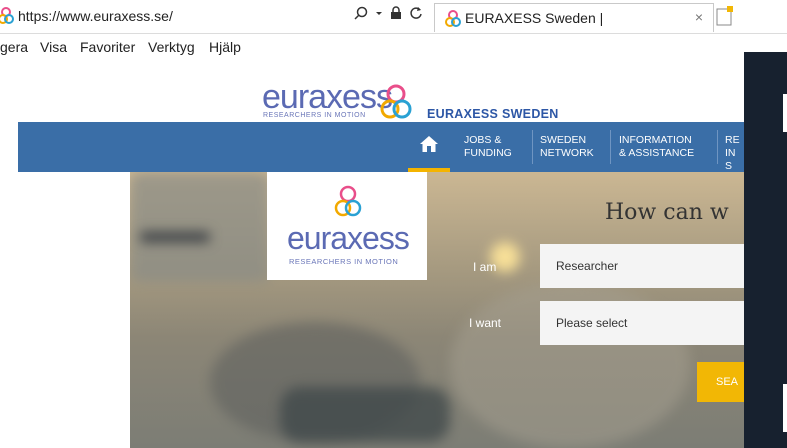 The image size is (787, 448). What do you see at coordinates (200, 227) in the screenshot?
I see `hero-bg-city` at bounding box center [200, 227].